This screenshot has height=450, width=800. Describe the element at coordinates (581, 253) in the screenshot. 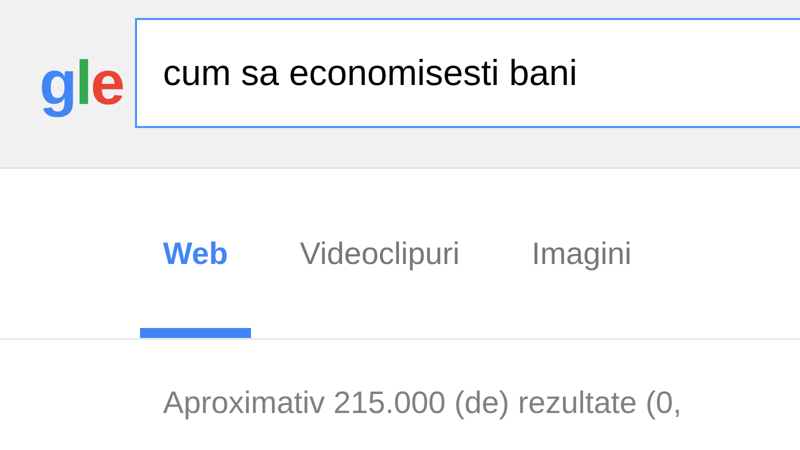

I see `tab: Imagini` at that location.